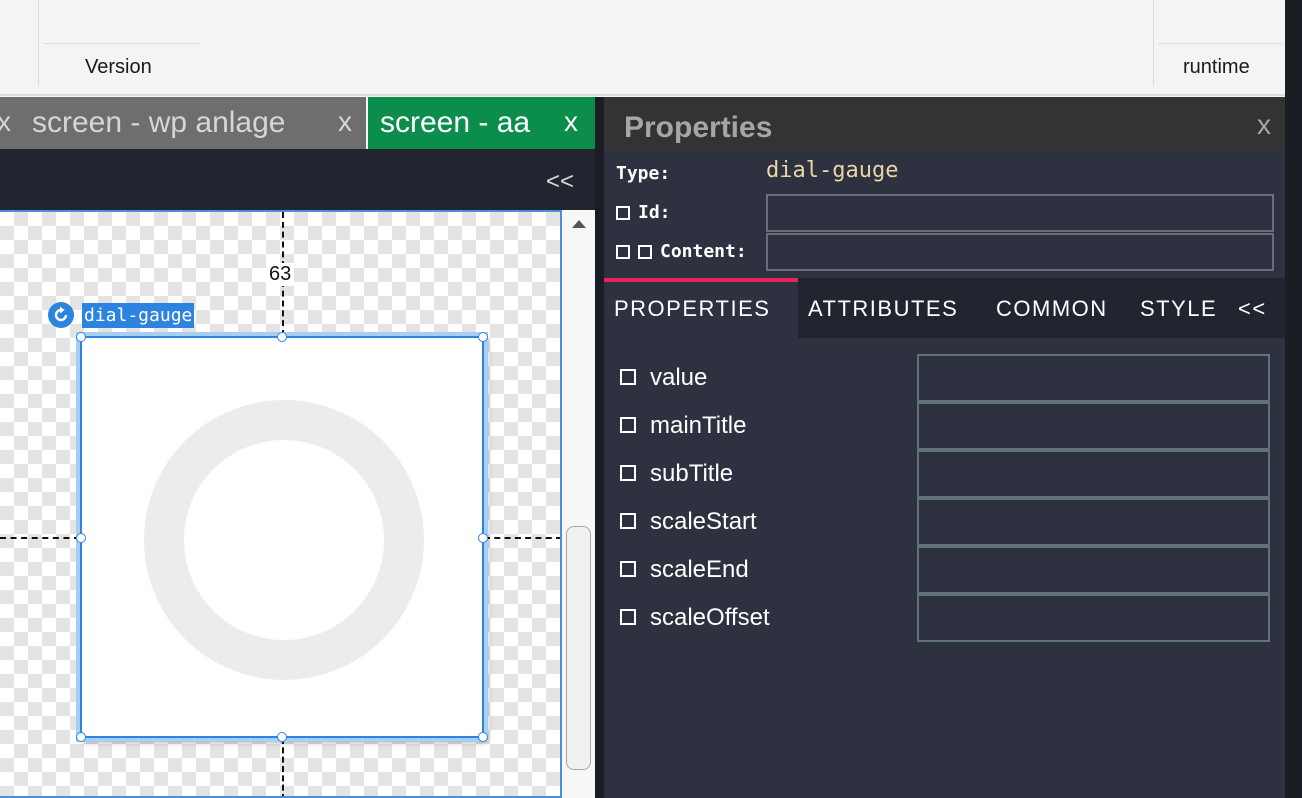  I want to click on properties-tab-bar: PROPERTIES ATTRIBUTES COMMON STYLE <<, so click(944, 308).